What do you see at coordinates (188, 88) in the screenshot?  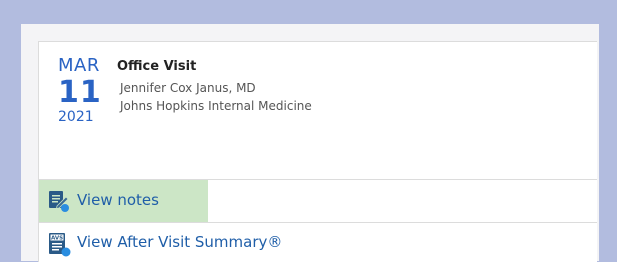 I see `provider-name: Jennifer Cox Janus, MD` at bounding box center [188, 88].